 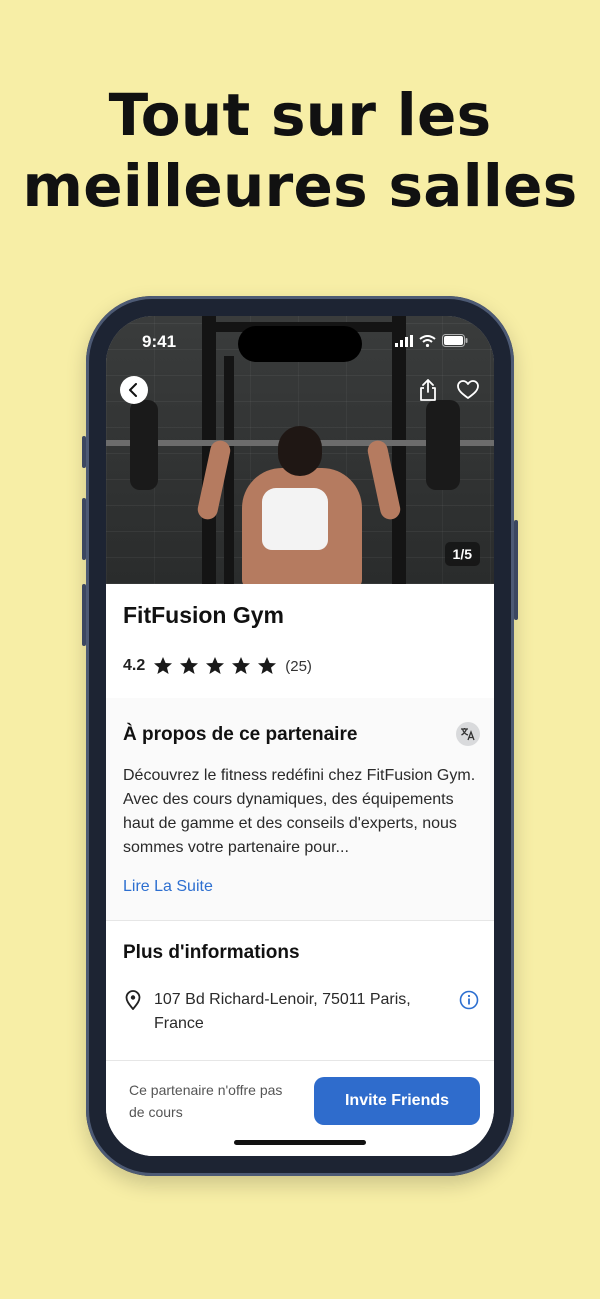 I want to click on review-count: (25), so click(x=298, y=666).